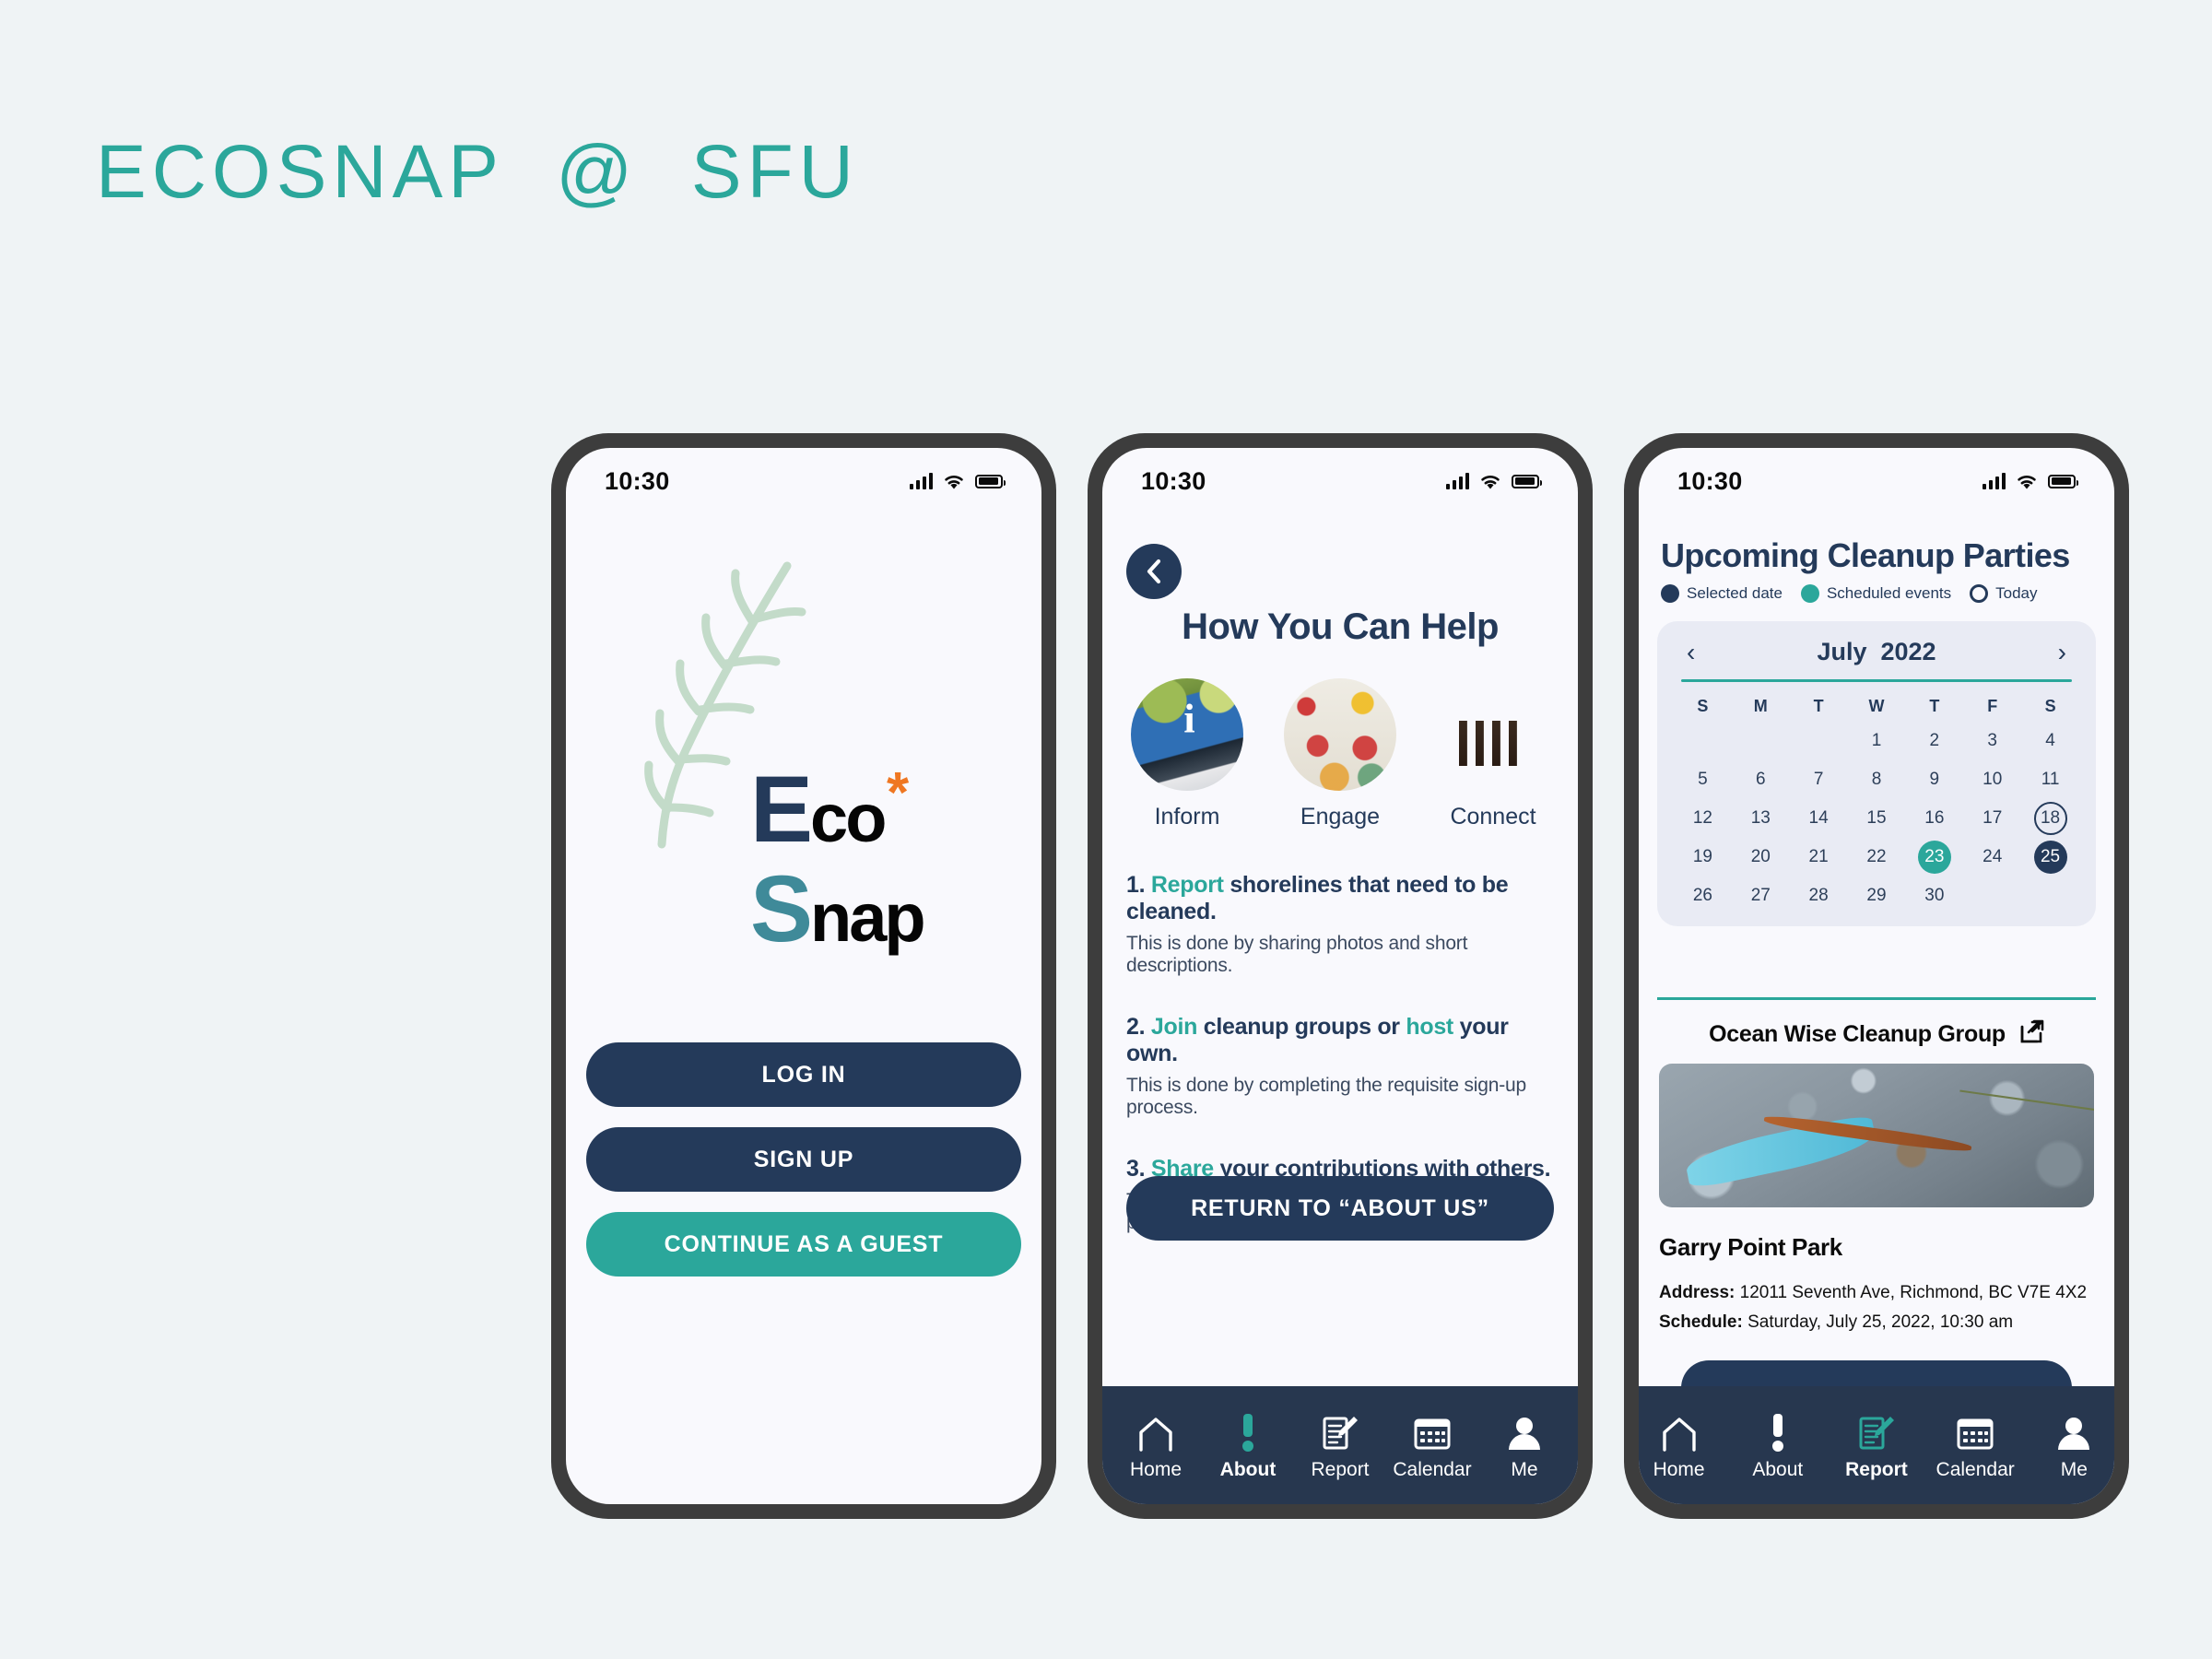  What do you see at coordinates (1818, 895) in the screenshot?
I see `calendar-day-28: 28` at bounding box center [1818, 895].